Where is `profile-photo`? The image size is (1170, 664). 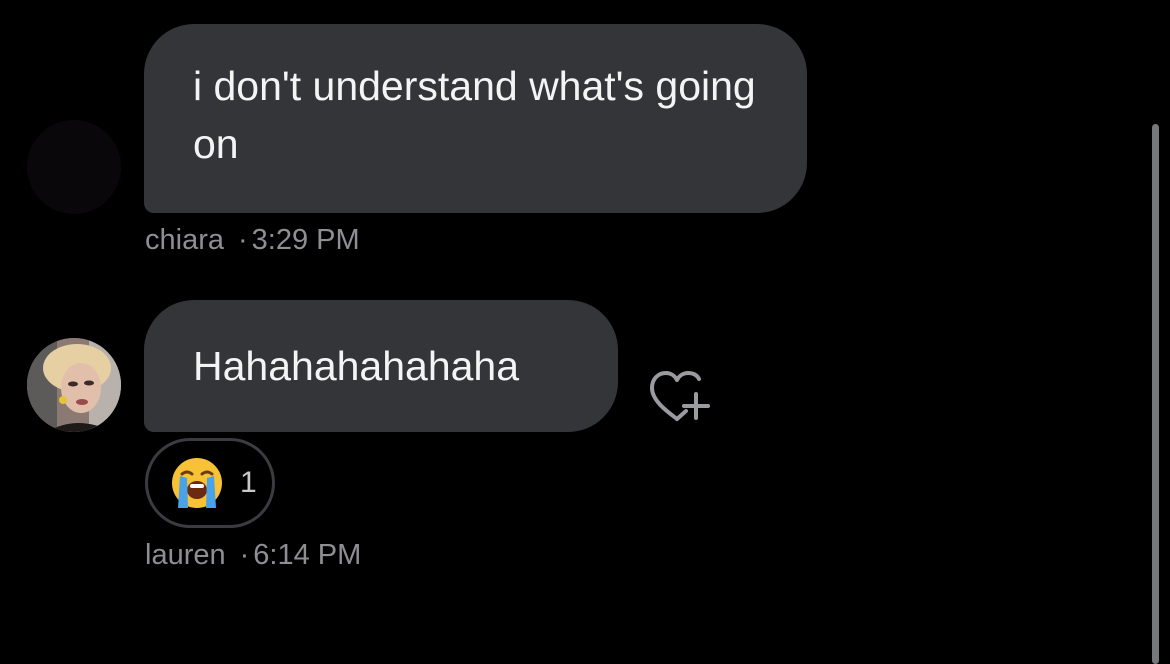
profile-photo is located at coordinates (74, 385).